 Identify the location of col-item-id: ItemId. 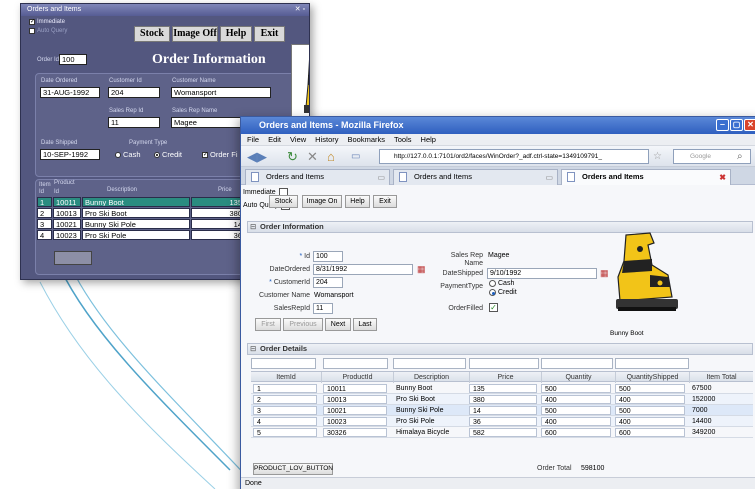
(286, 377).